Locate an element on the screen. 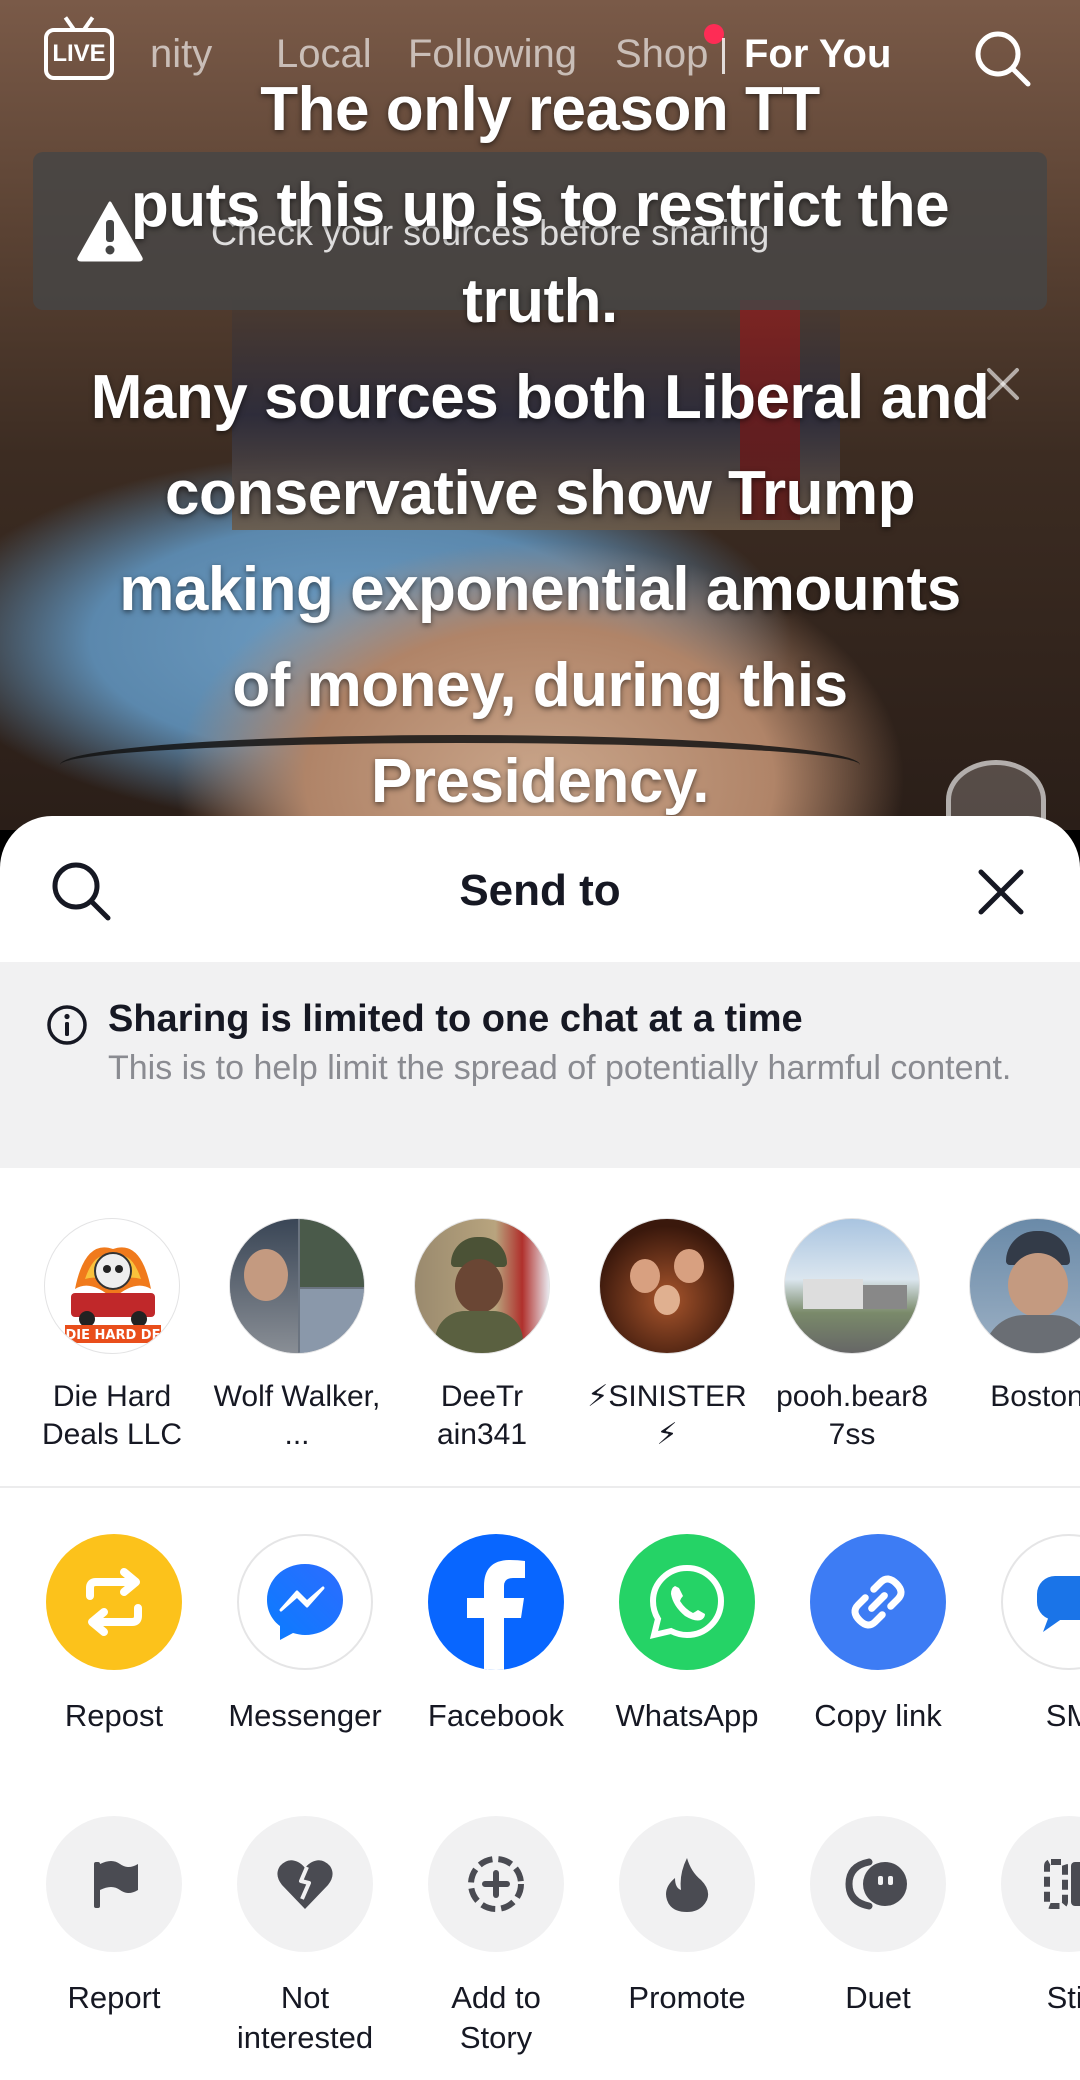  contact-item: Boston is located at coordinates (1013, 1317).